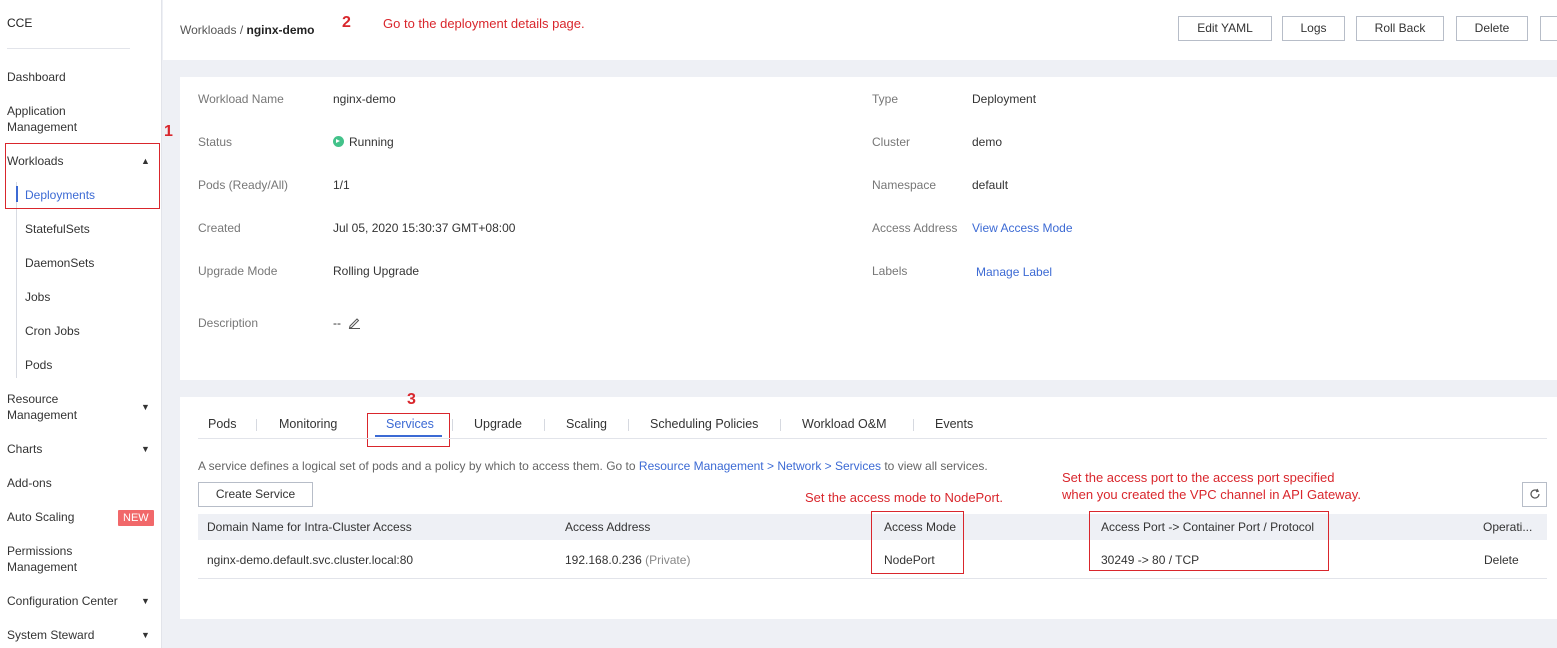 The image size is (1557, 648). Describe the element at coordinates (20, 23) in the screenshot. I see `brand-title: CCE` at that location.